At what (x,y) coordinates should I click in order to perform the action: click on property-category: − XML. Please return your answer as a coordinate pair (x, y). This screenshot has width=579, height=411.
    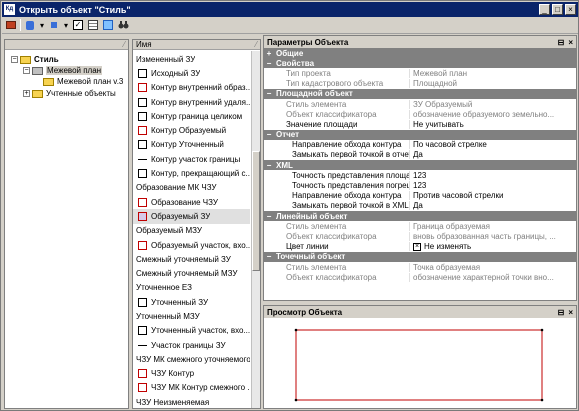
    Looking at the image, I should click on (420, 165).